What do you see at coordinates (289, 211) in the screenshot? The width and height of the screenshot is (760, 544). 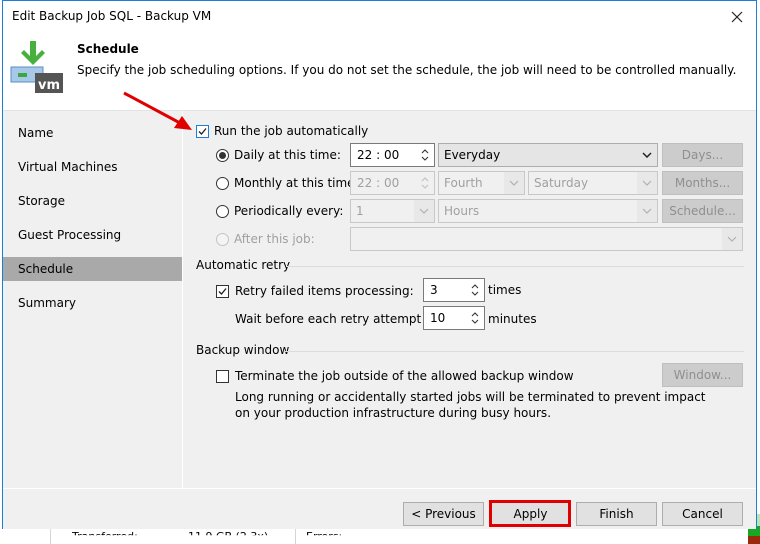 I see `periodically-label: Periodically every:` at bounding box center [289, 211].